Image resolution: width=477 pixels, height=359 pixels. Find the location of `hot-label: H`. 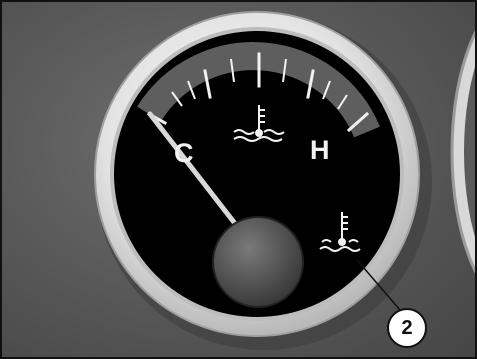

hot-label: H is located at coordinates (320, 150).